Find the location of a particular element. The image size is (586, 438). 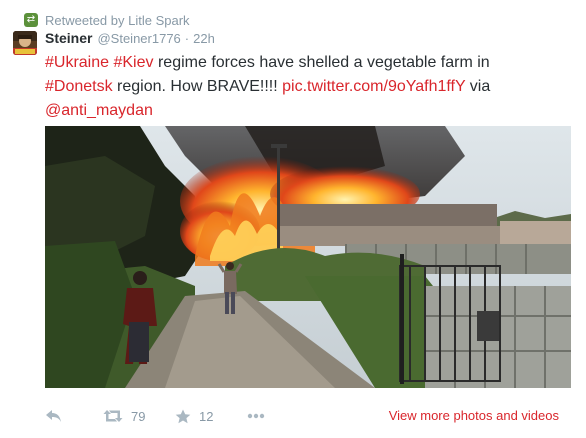

tweet-actions: 79 12 View more photos and videos is located at coordinates (310, 416).